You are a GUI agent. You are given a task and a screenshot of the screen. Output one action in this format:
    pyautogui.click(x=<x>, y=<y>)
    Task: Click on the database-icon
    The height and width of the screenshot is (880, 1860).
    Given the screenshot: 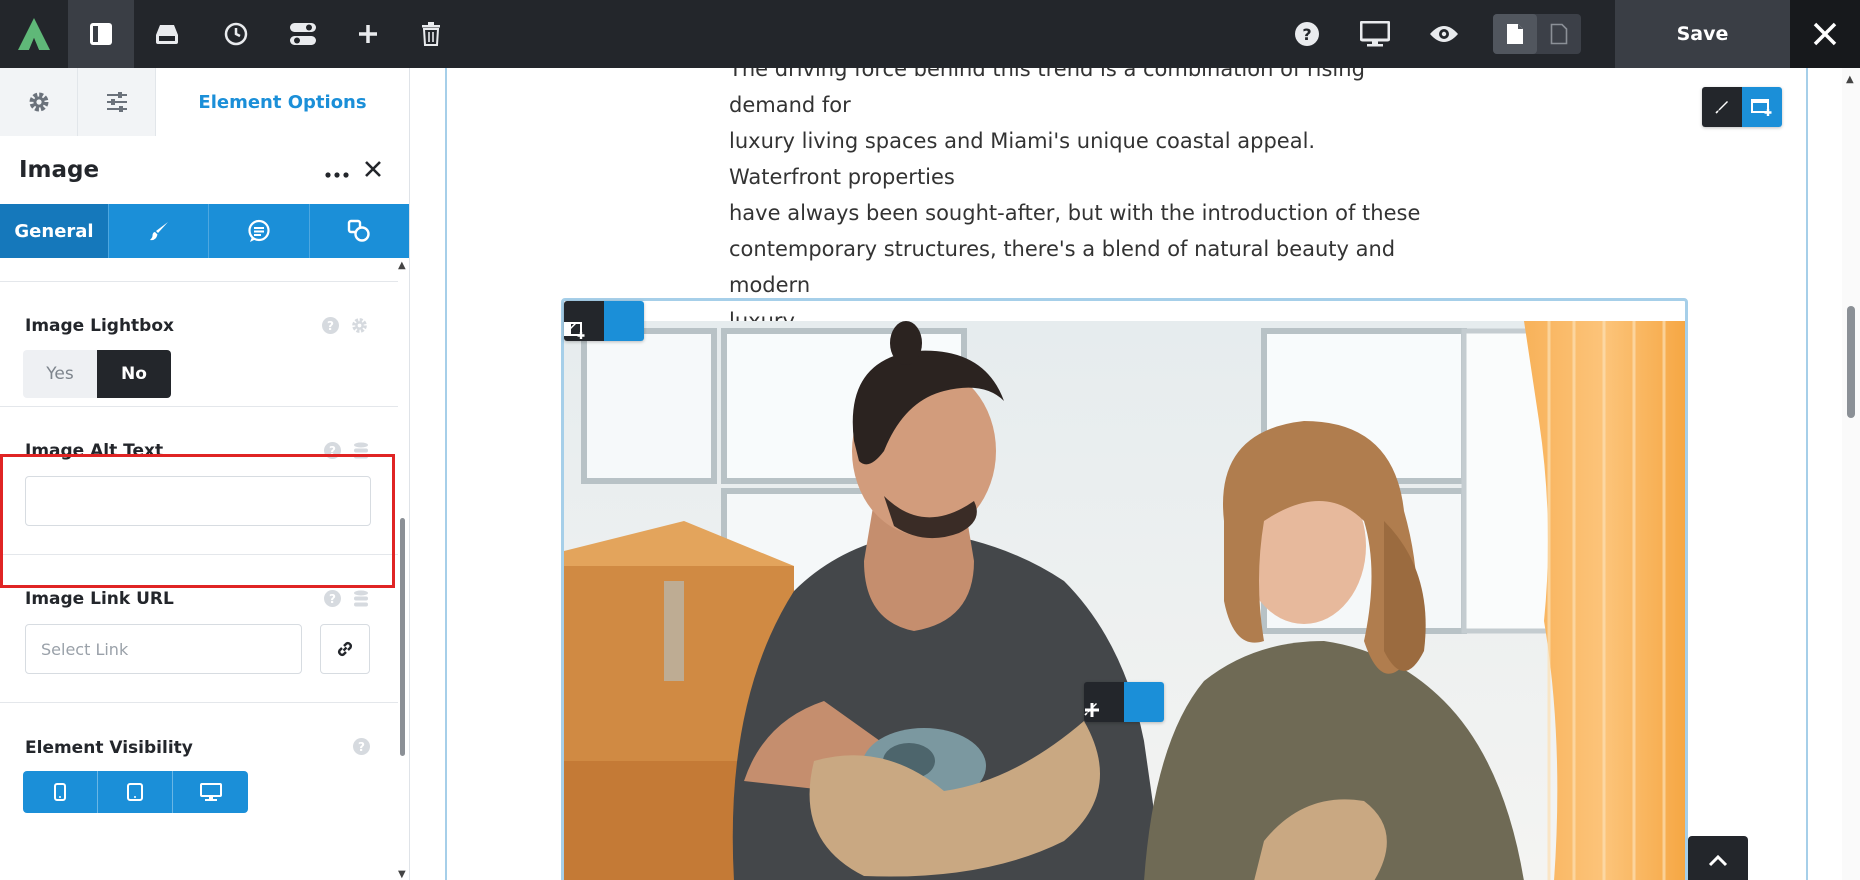 What is the action you would take?
    pyautogui.click(x=361, y=598)
    